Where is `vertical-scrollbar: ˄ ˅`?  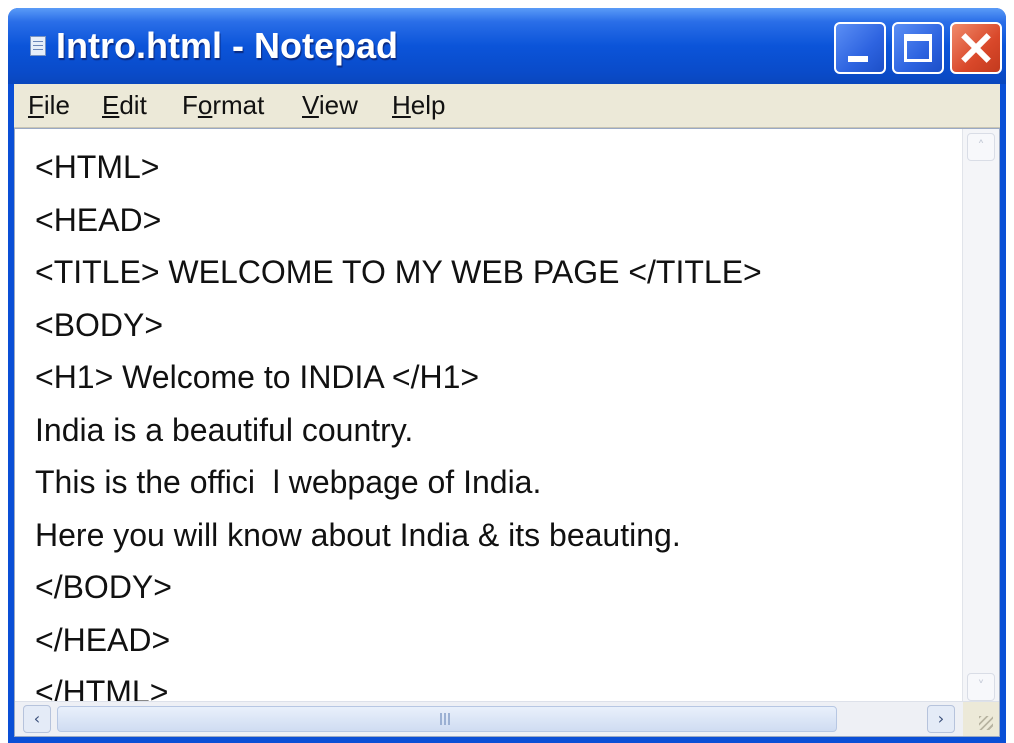 vertical-scrollbar: ˄ ˅ is located at coordinates (980, 416).